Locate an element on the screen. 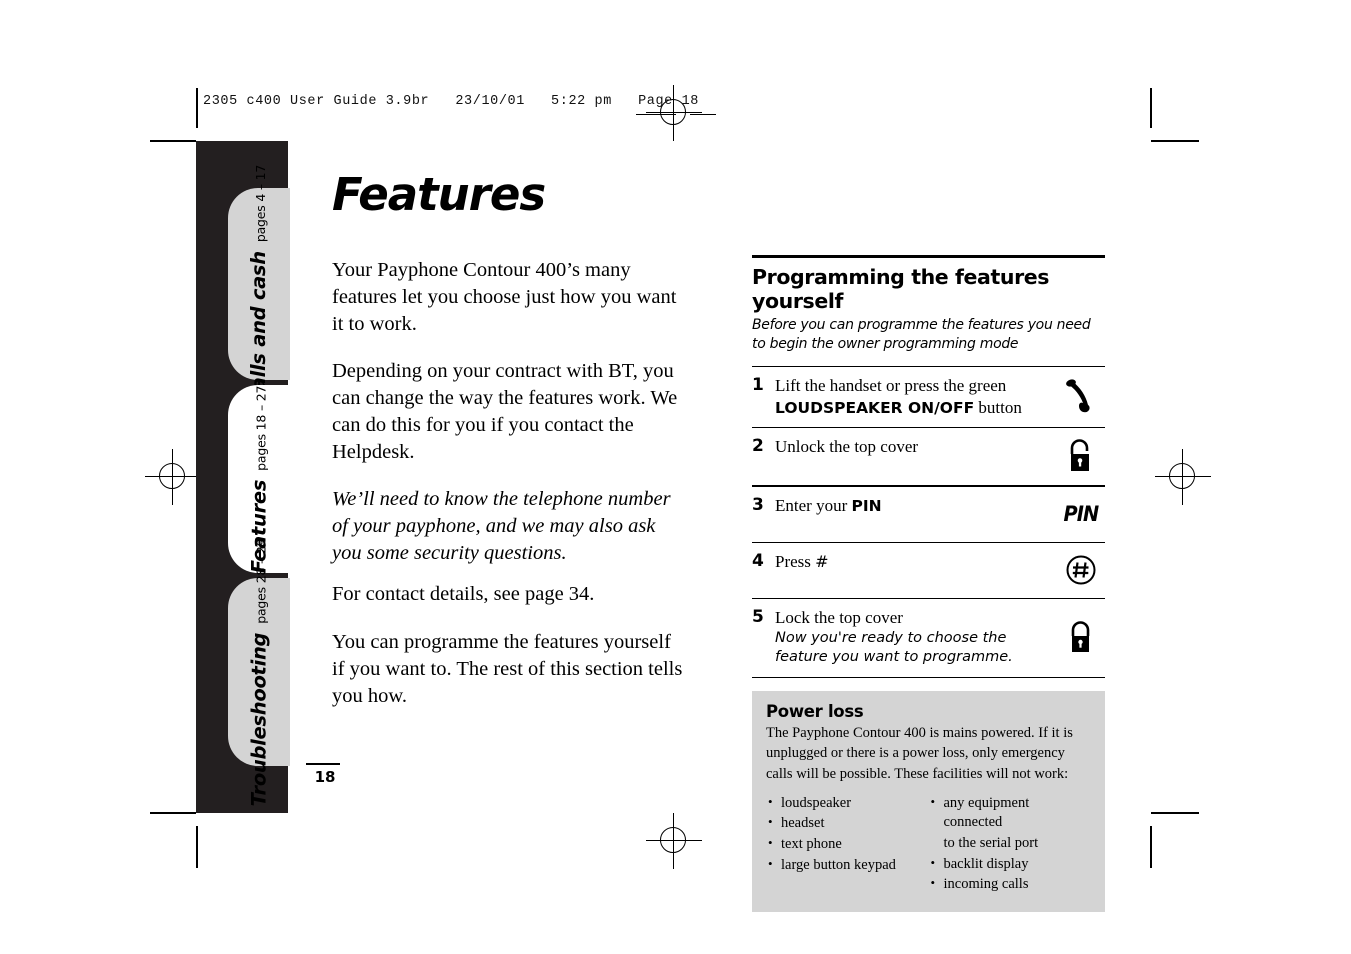 The image size is (1351, 954). crop-mark-top-right-horizontal is located at coordinates (1175, 141).